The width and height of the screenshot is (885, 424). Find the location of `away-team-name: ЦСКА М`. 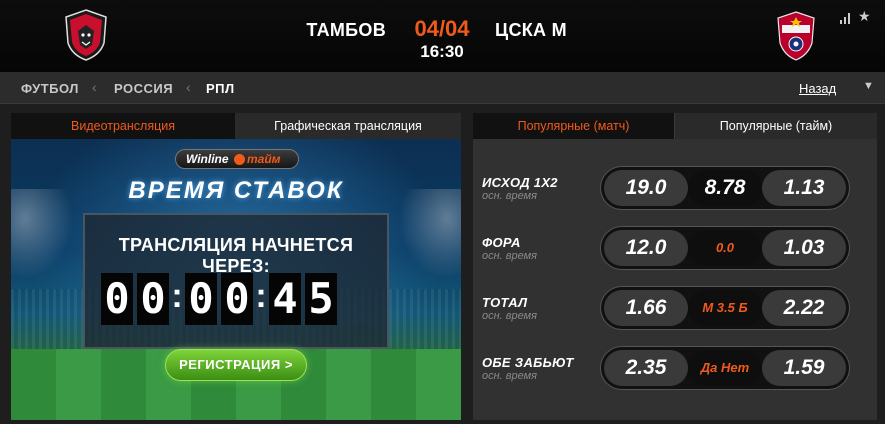

away-team-name: ЦСКА М is located at coordinates (531, 30).